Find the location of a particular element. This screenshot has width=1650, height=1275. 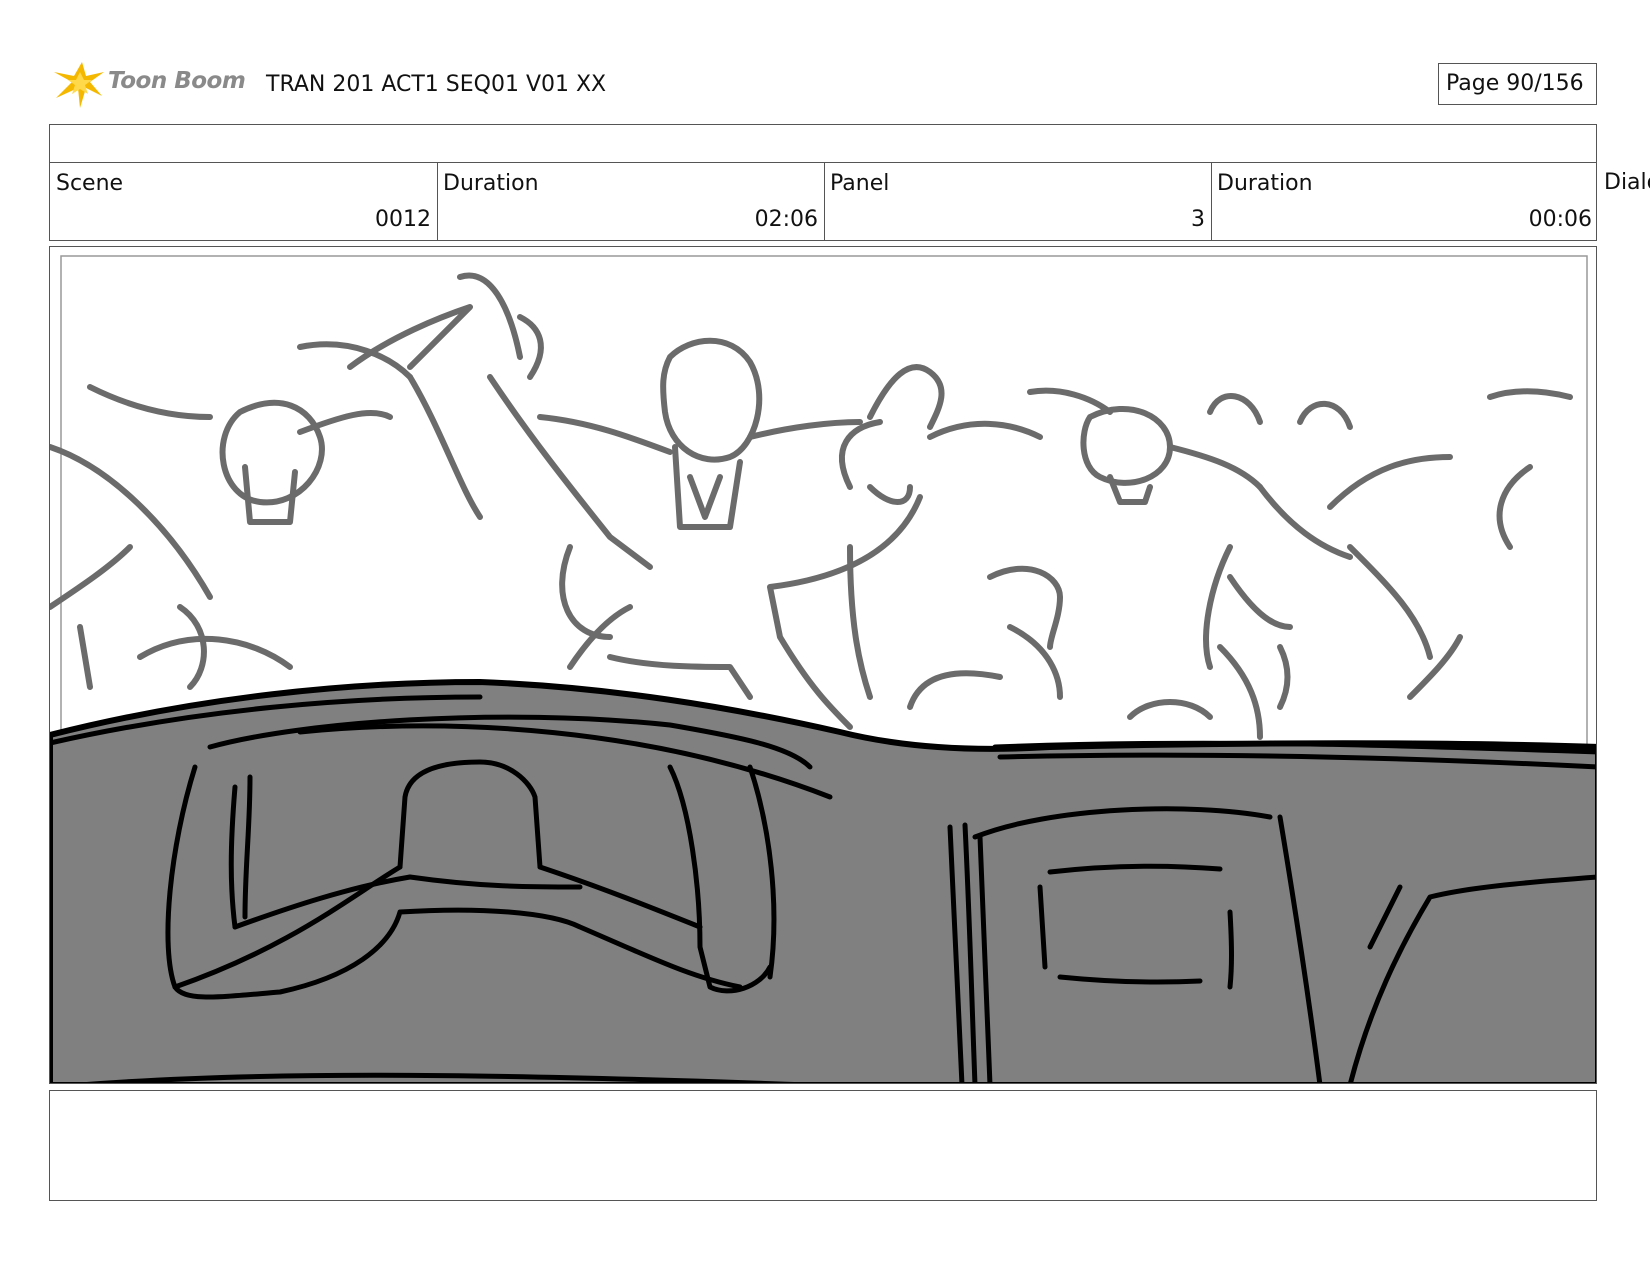

panel-duration-label: Duration is located at coordinates (1265, 183).